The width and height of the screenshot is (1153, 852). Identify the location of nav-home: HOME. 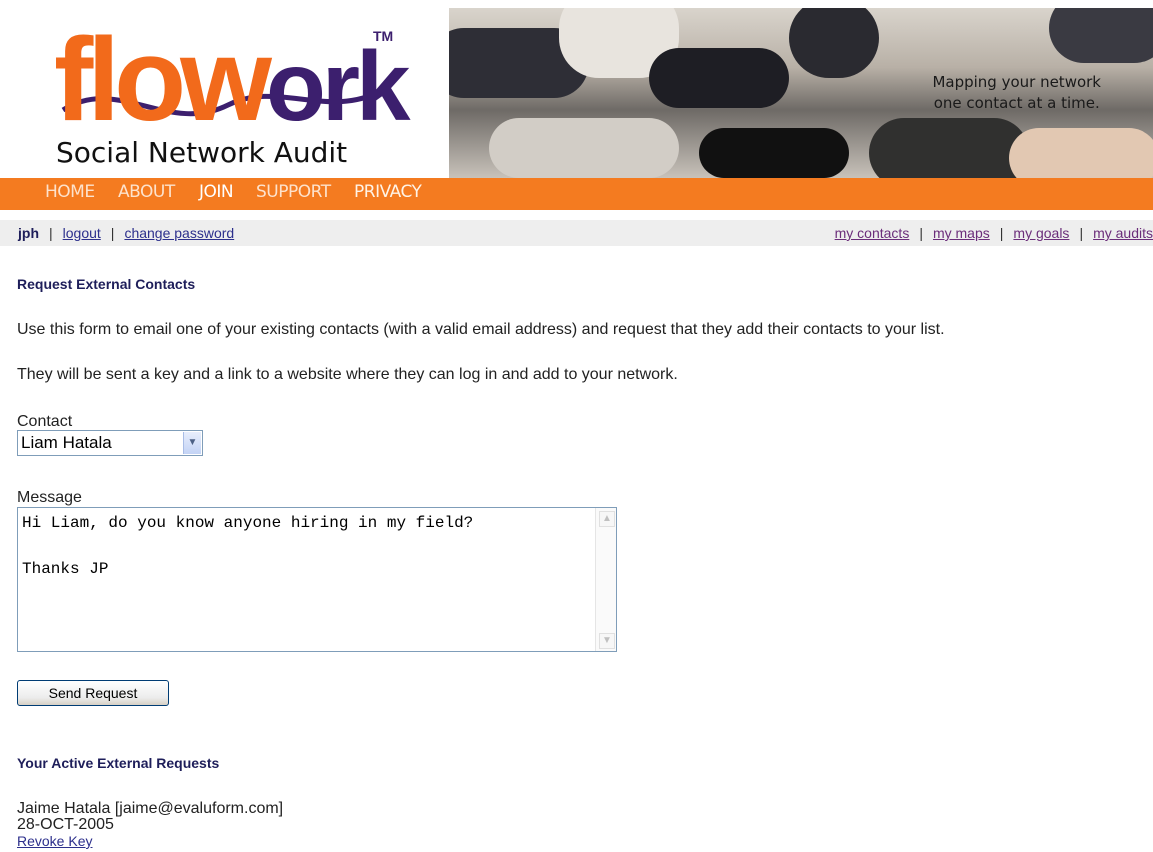
(70, 192).